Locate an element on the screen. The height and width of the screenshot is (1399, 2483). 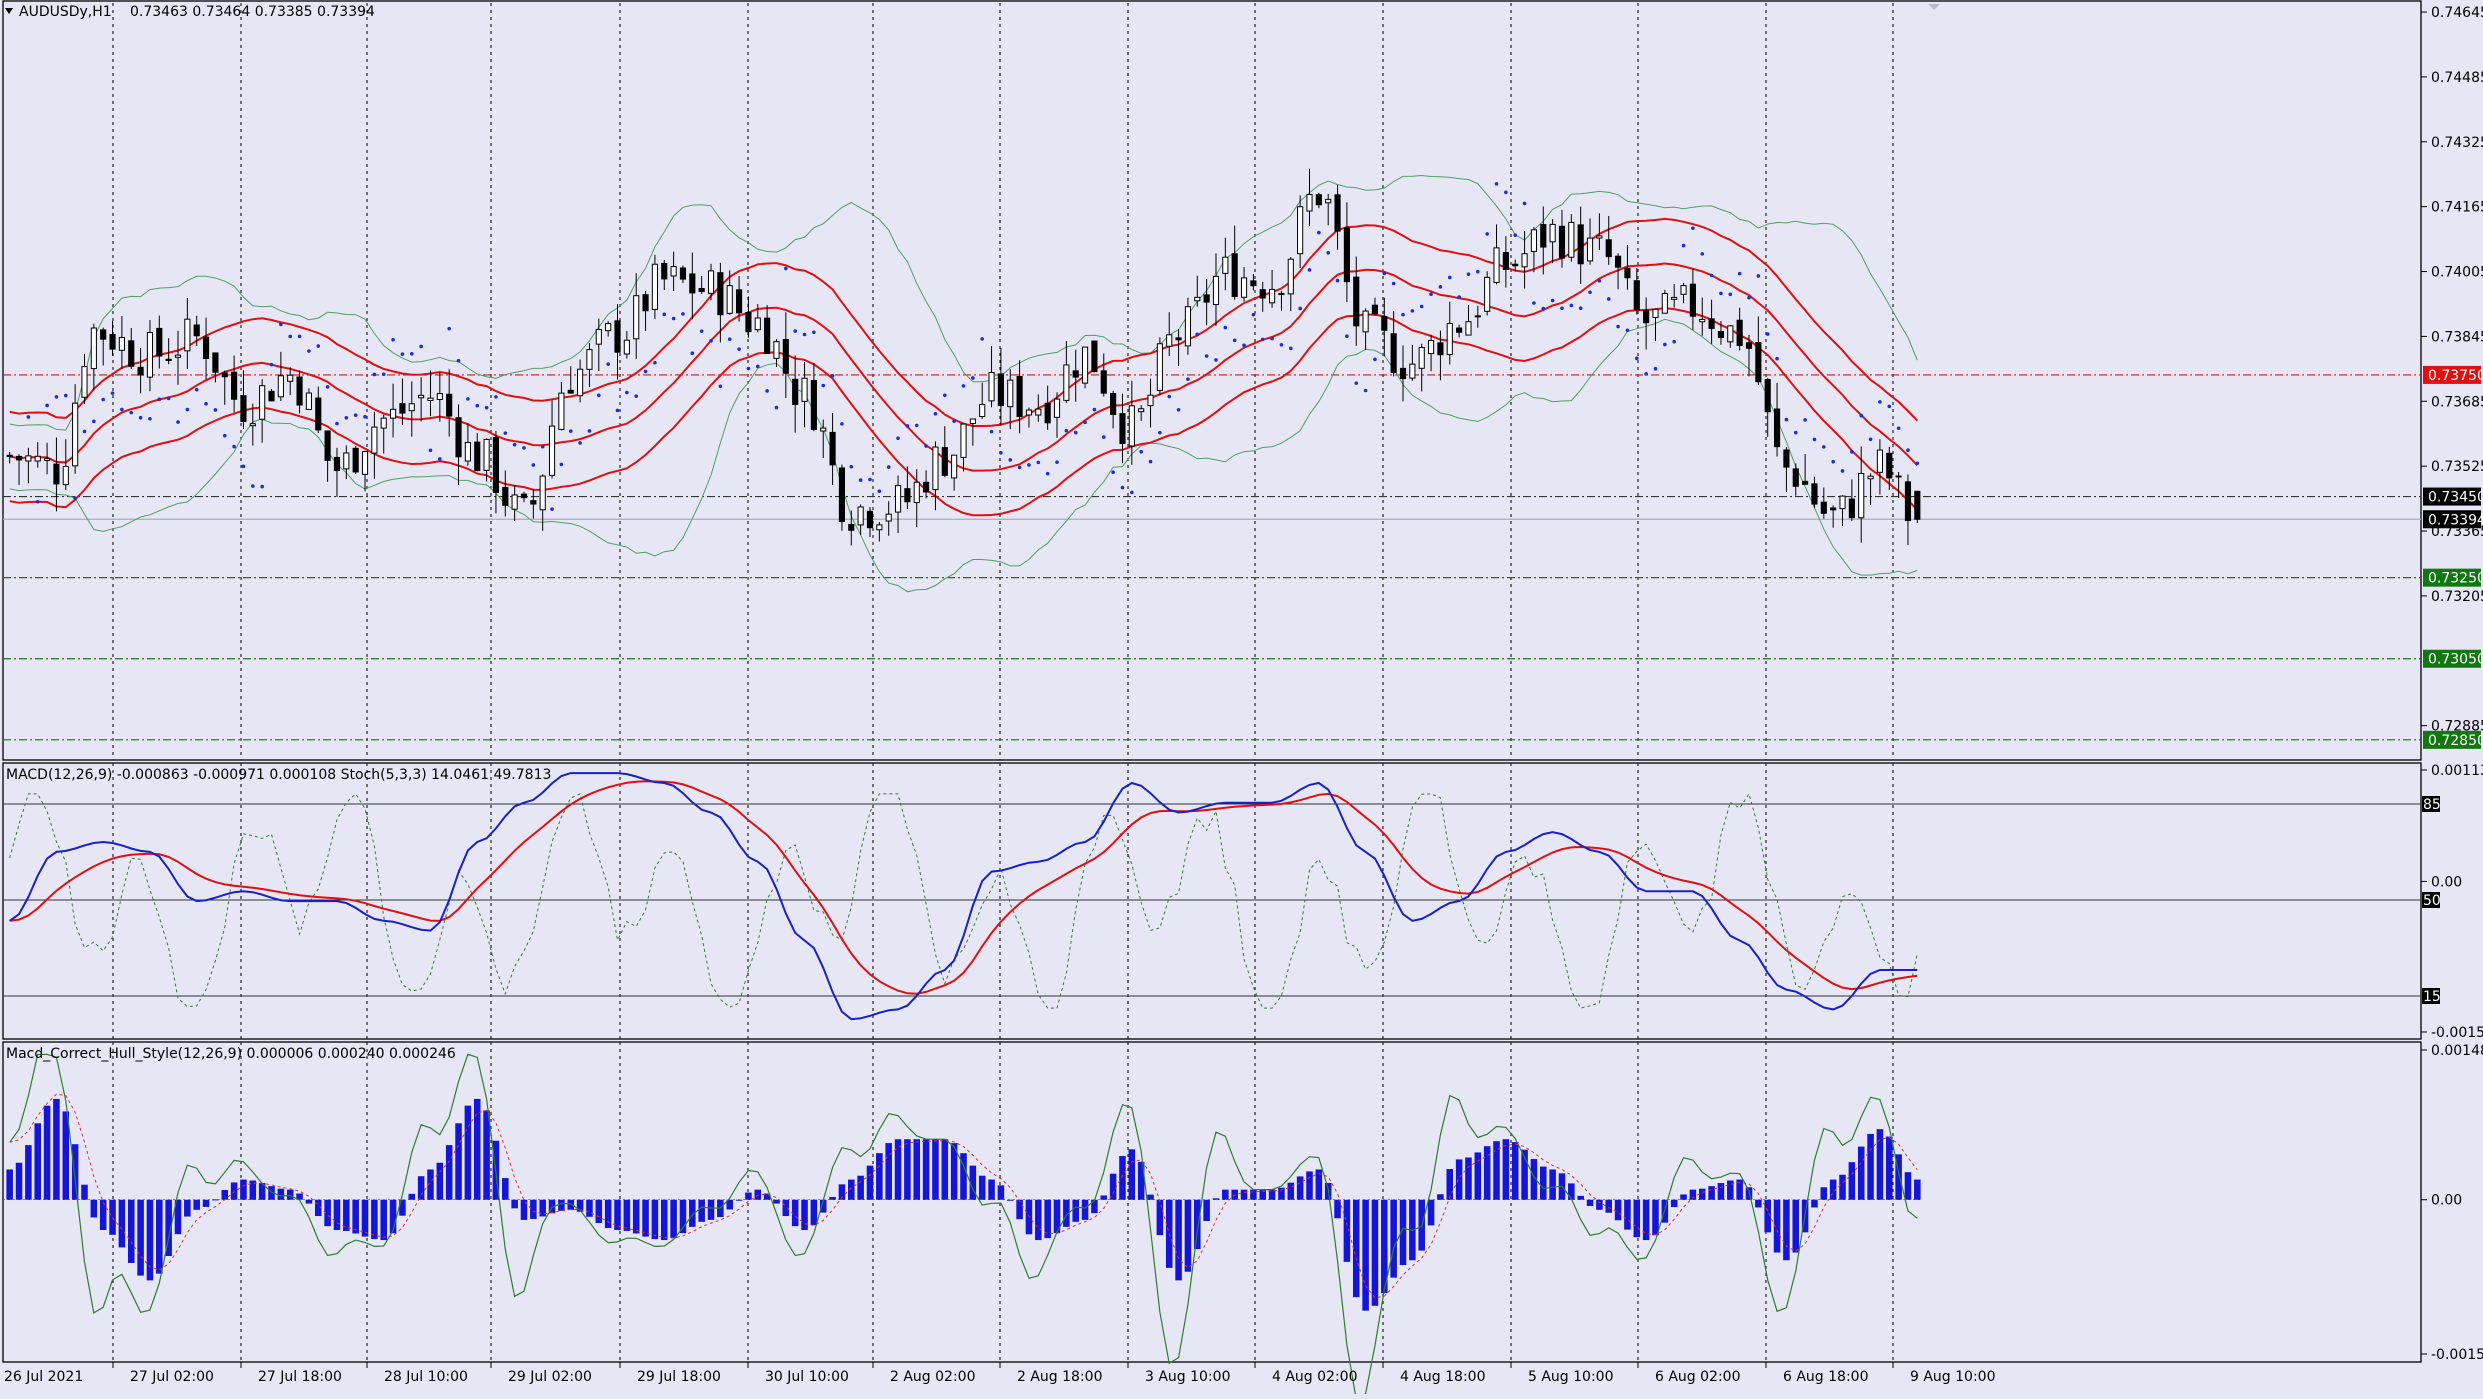
time-label: 2 Aug 02:00 is located at coordinates (933, 1377).